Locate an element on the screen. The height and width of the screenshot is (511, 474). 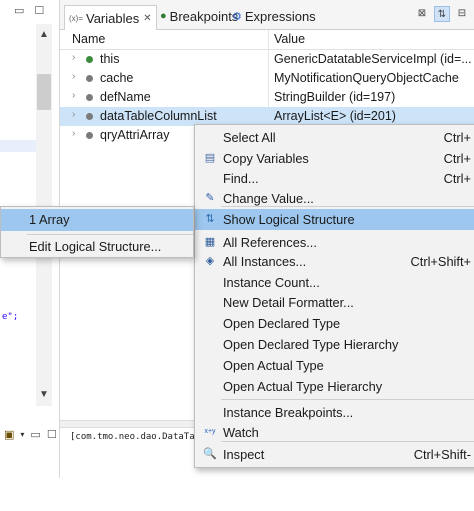
chevron-down-icon: ▼ is located at coordinates (44, 395).